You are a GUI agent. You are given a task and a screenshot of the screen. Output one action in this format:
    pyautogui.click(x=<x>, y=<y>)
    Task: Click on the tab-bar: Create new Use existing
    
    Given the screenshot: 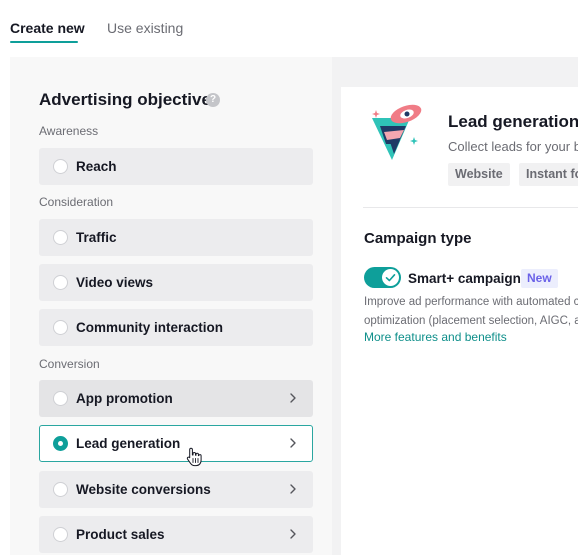 What is the action you would take?
    pyautogui.click(x=289, y=25)
    